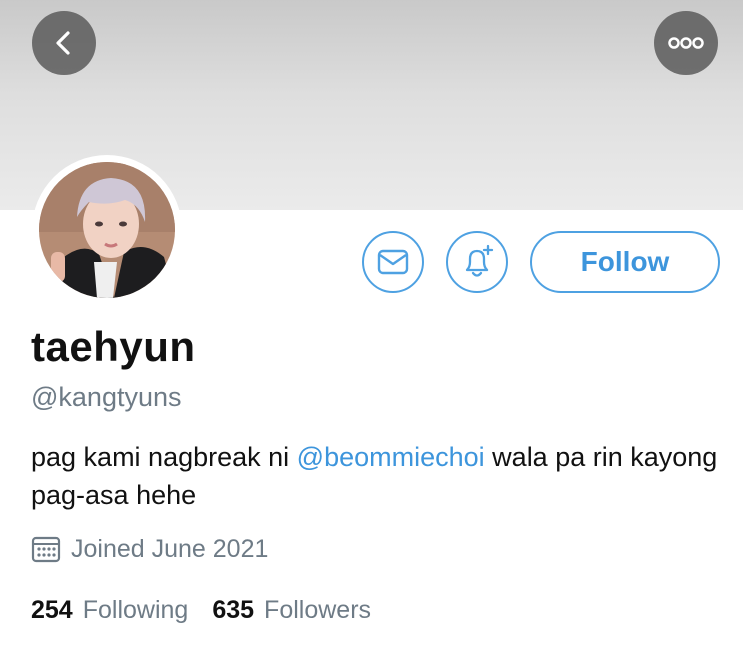 Image resolution: width=743 pixels, height=647 pixels. What do you see at coordinates (52, 610) in the screenshot?
I see `following-count: 254` at bounding box center [52, 610].